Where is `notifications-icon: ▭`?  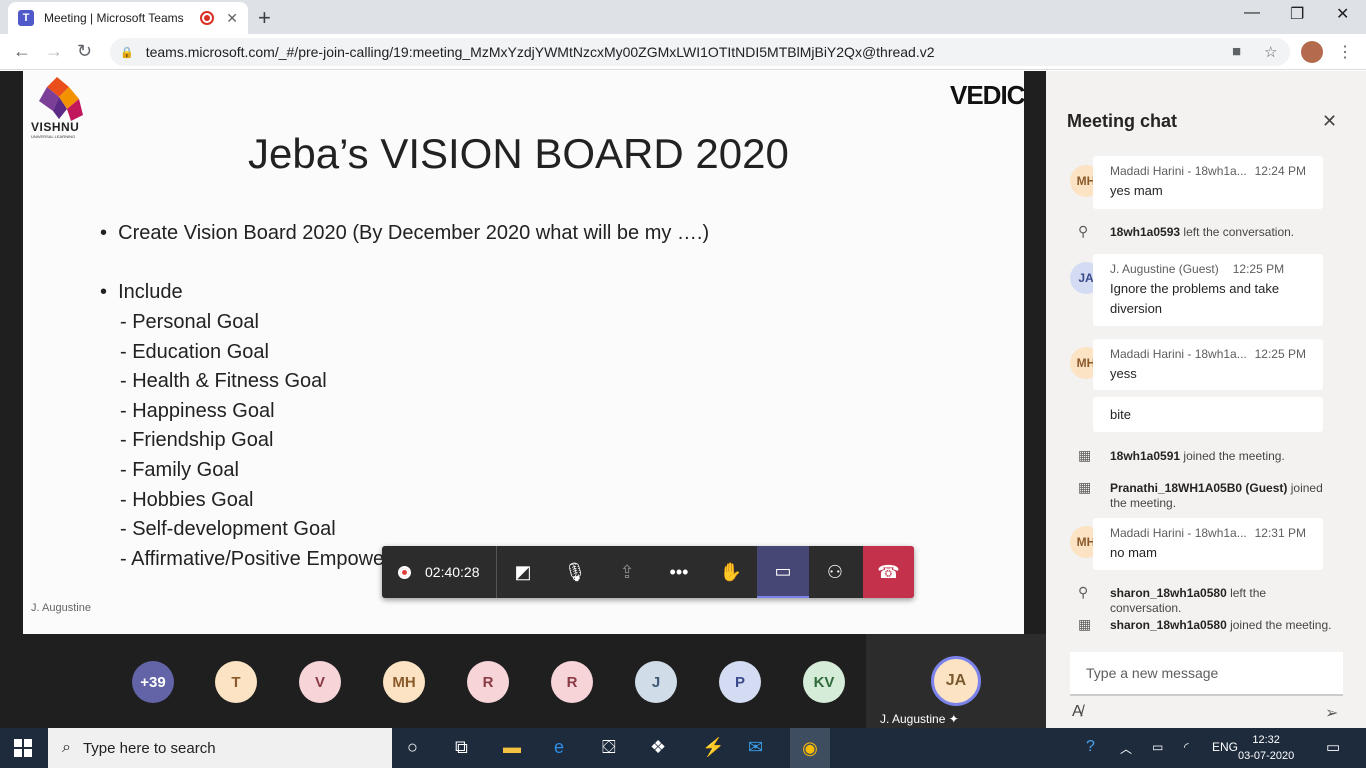 notifications-icon: ▭ is located at coordinates (1333, 747).